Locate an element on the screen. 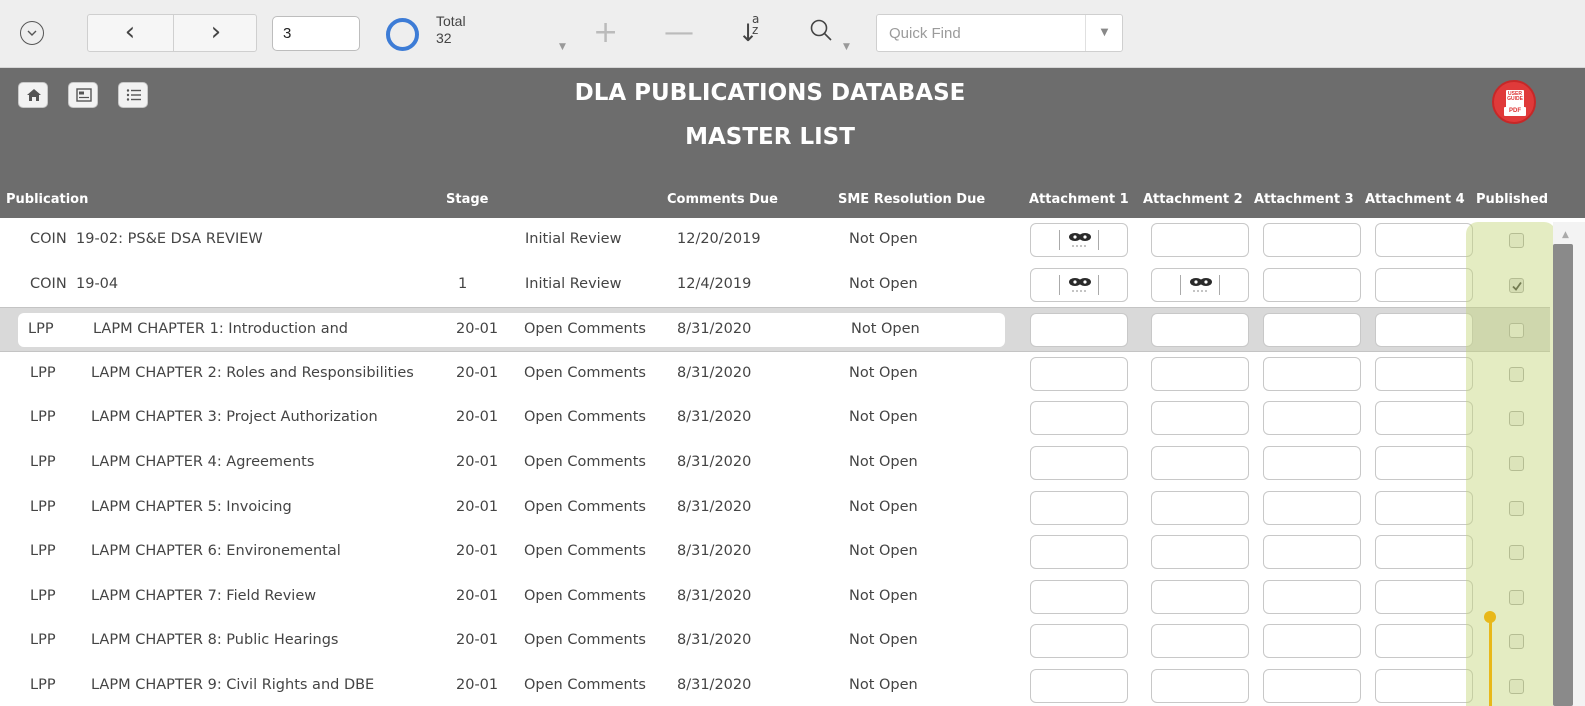 The width and height of the screenshot is (1585, 706). scroll-thumb is located at coordinates (1563, 475).